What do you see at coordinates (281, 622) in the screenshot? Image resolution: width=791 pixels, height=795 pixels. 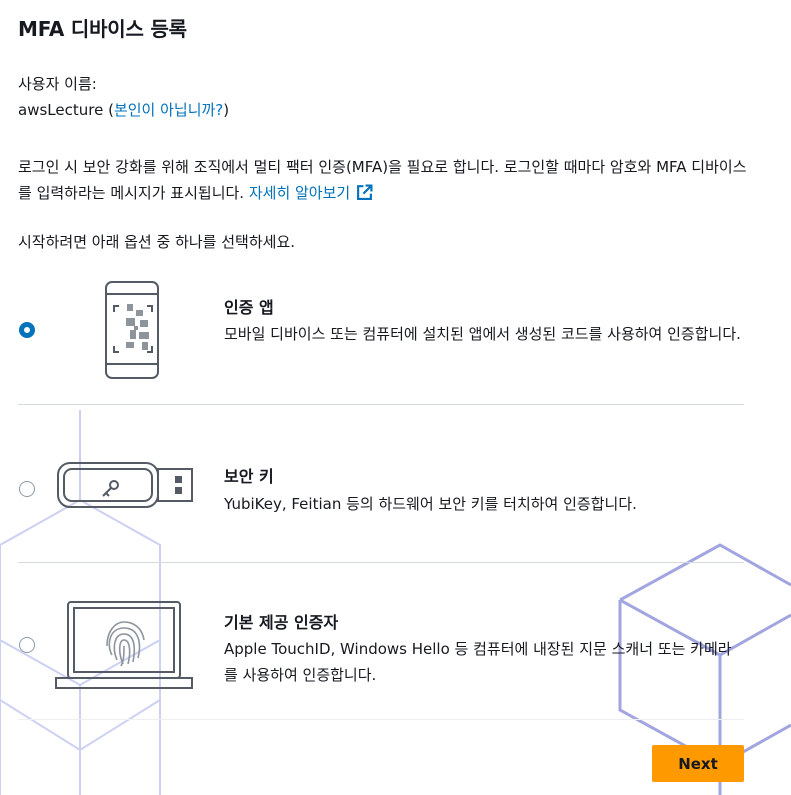 I see `built-in-authenticator-title: 기본 제공 인증자` at bounding box center [281, 622].